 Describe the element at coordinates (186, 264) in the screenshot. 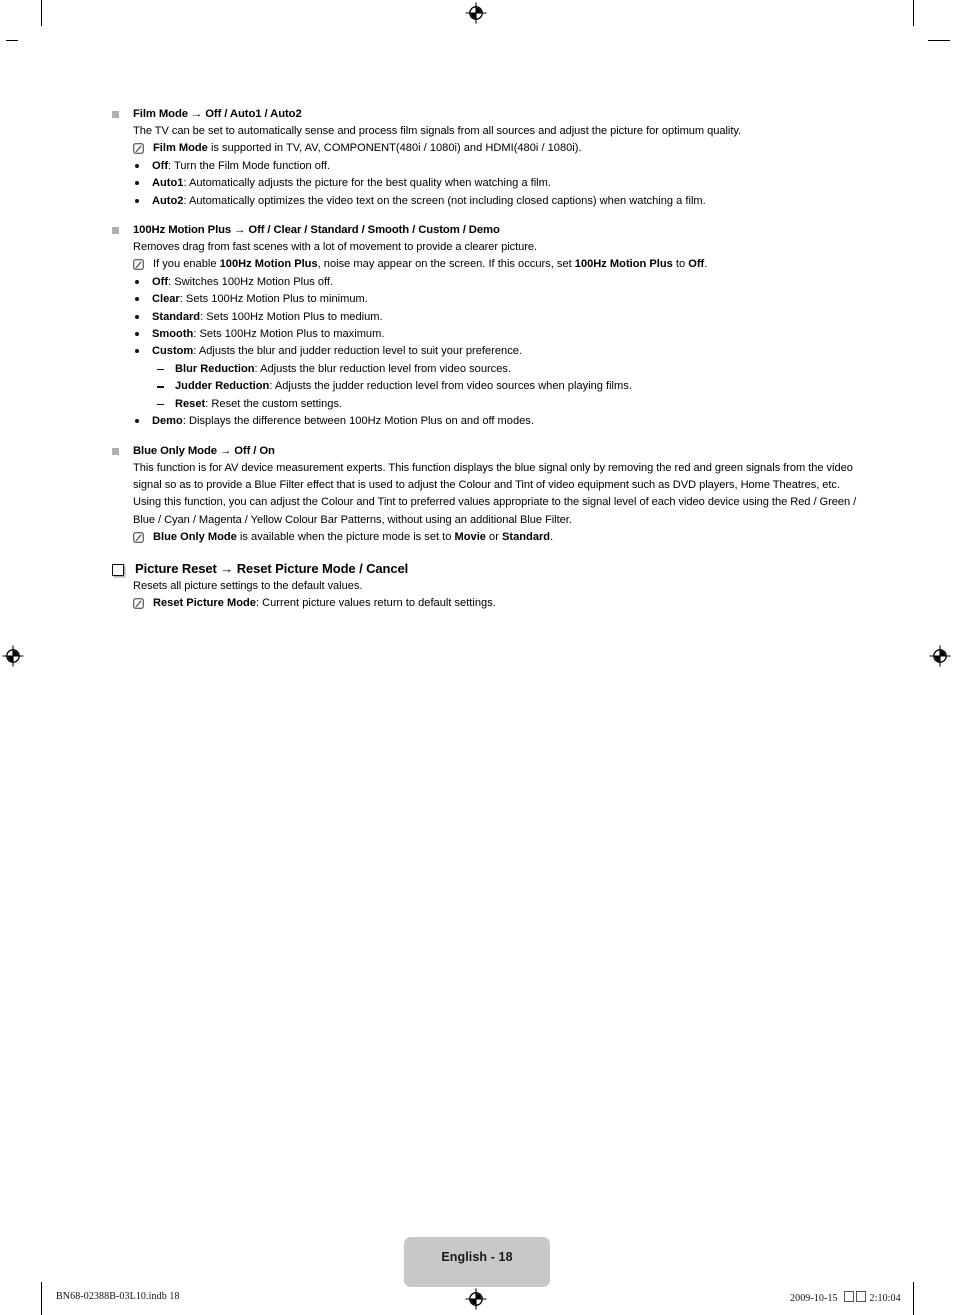

I see `body-text: If you enable` at that location.